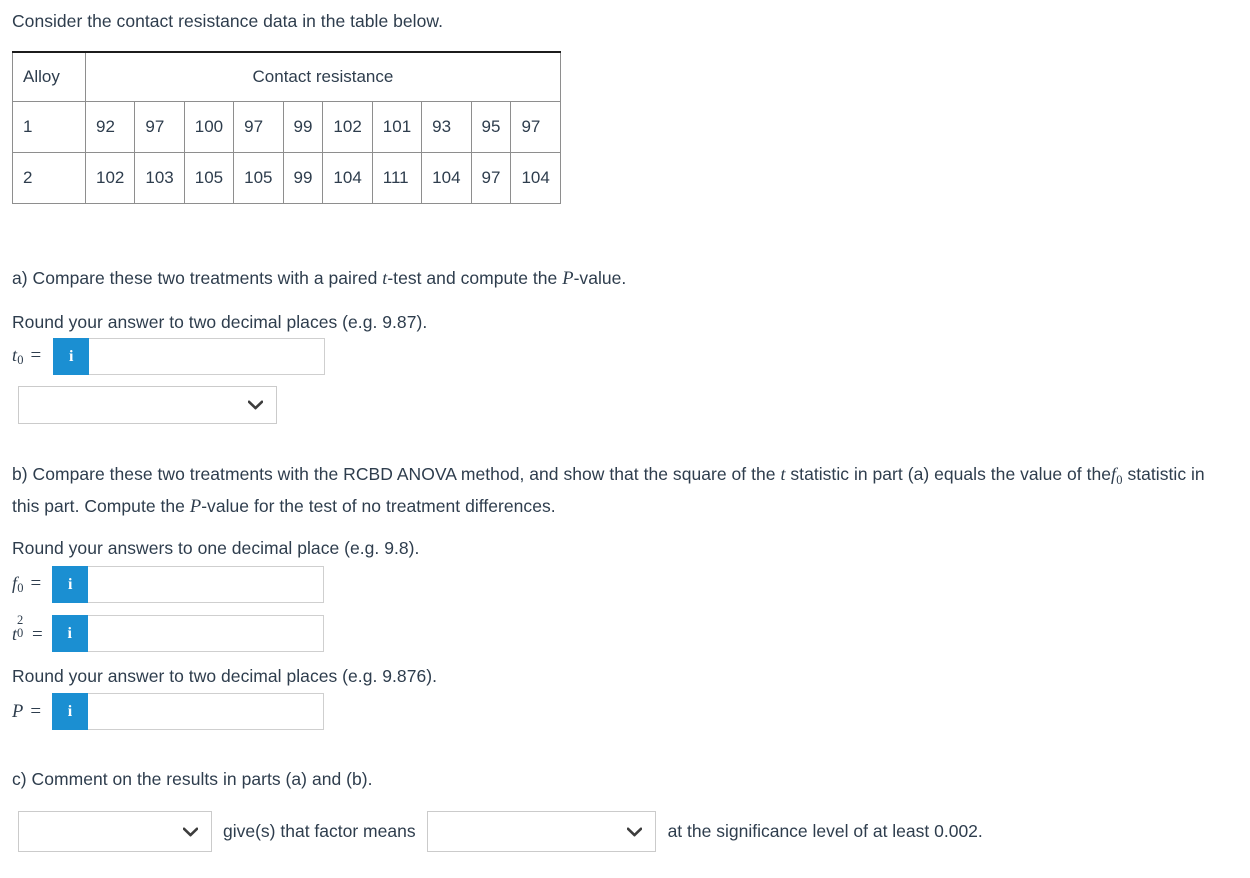 Image resolution: width=1250 pixels, height=878 pixels. What do you see at coordinates (49, 76) in the screenshot?
I see `header-alloy: Alloy` at bounding box center [49, 76].